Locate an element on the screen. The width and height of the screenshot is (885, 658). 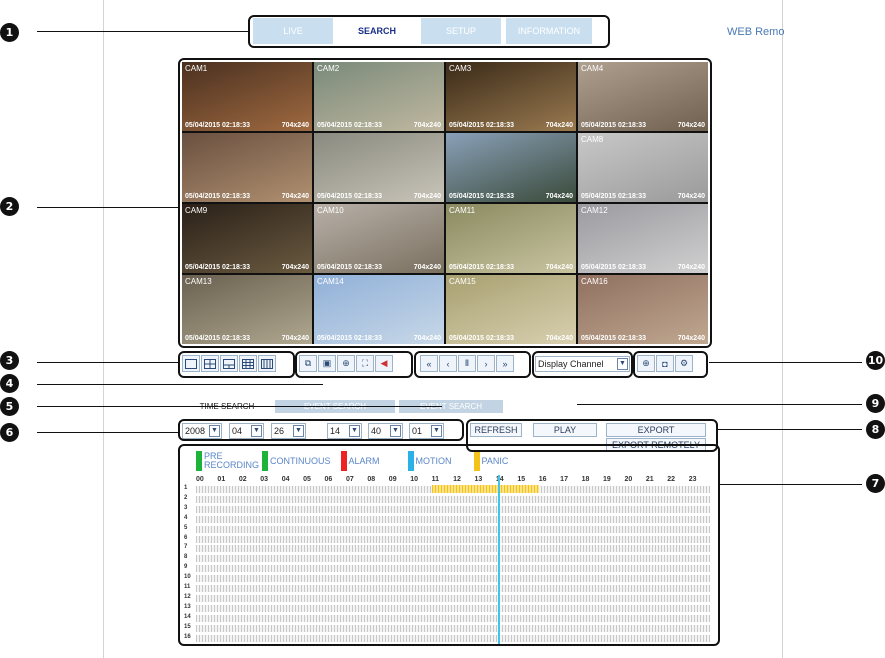
callout-7-leader is located at coordinates (791, 484).